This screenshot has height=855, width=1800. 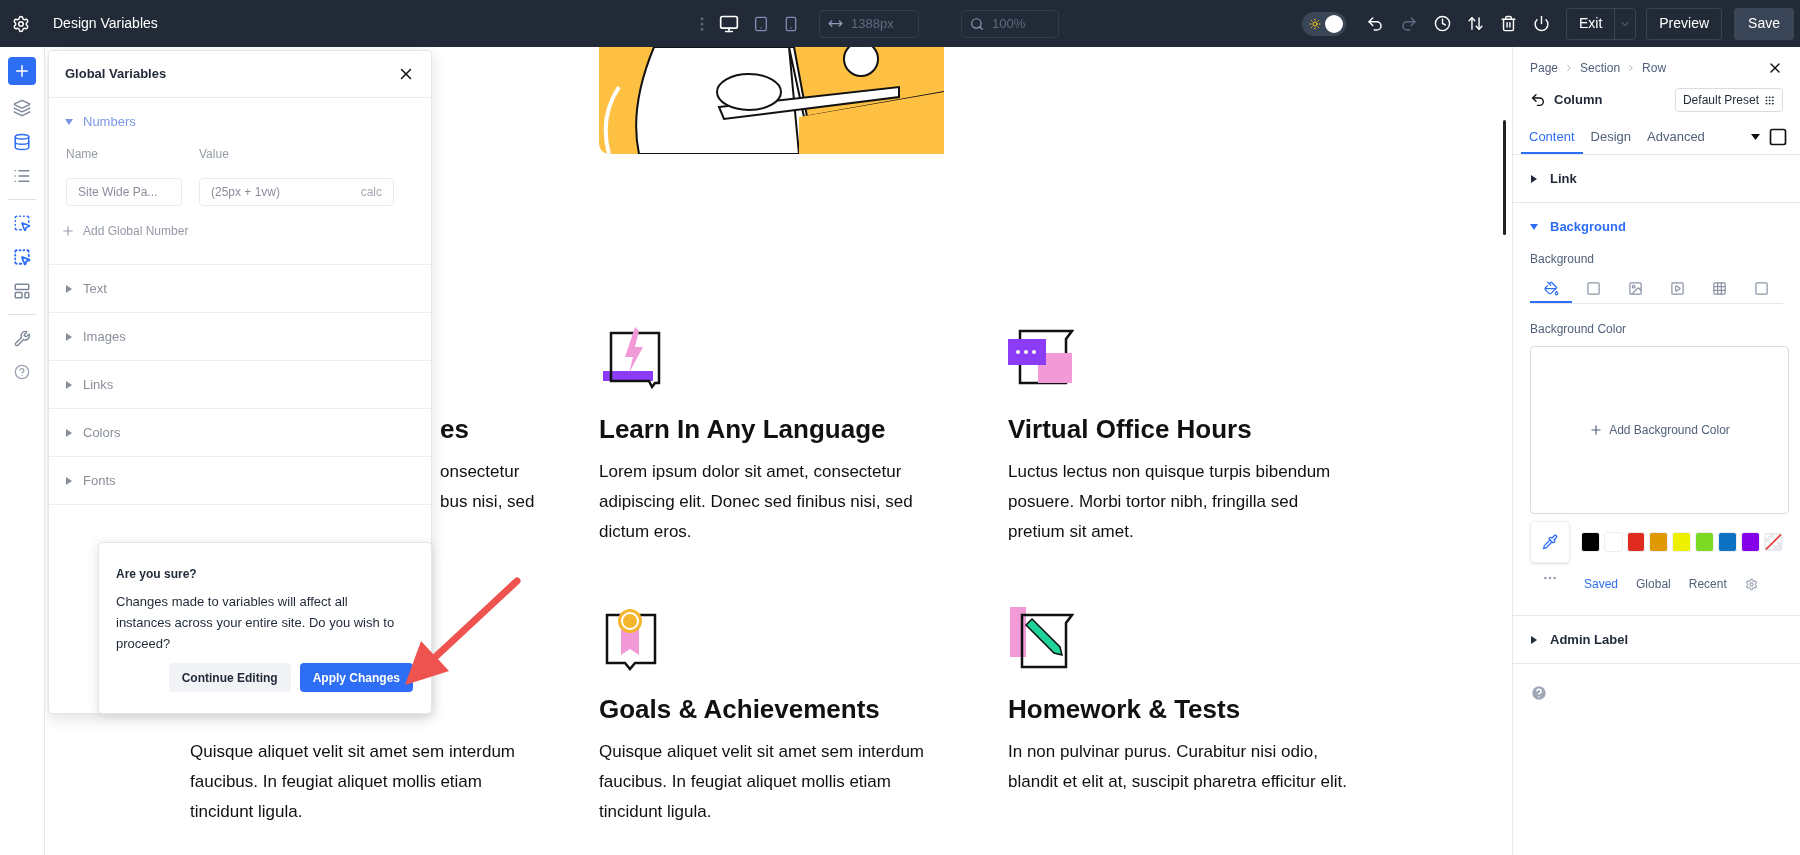 I want to click on settings-tab: Content, so click(x=1552, y=138).